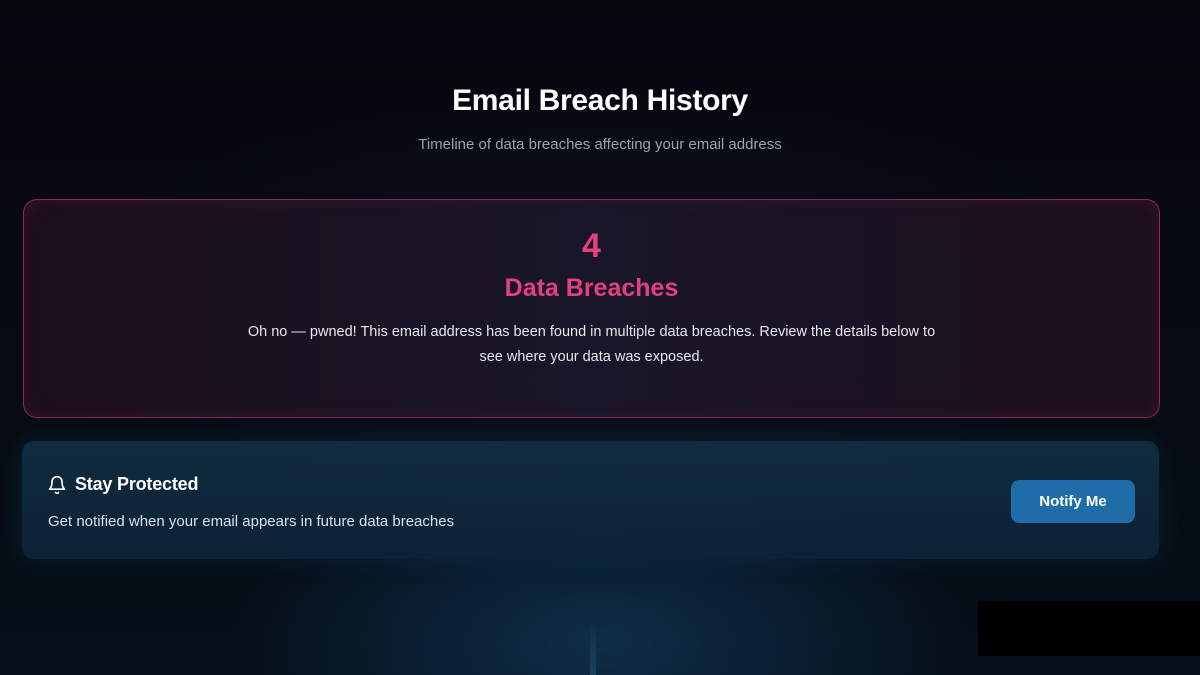 This screenshot has height=675, width=1200. Describe the element at coordinates (57, 485) in the screenshot. I see `bell-icon` at that location.